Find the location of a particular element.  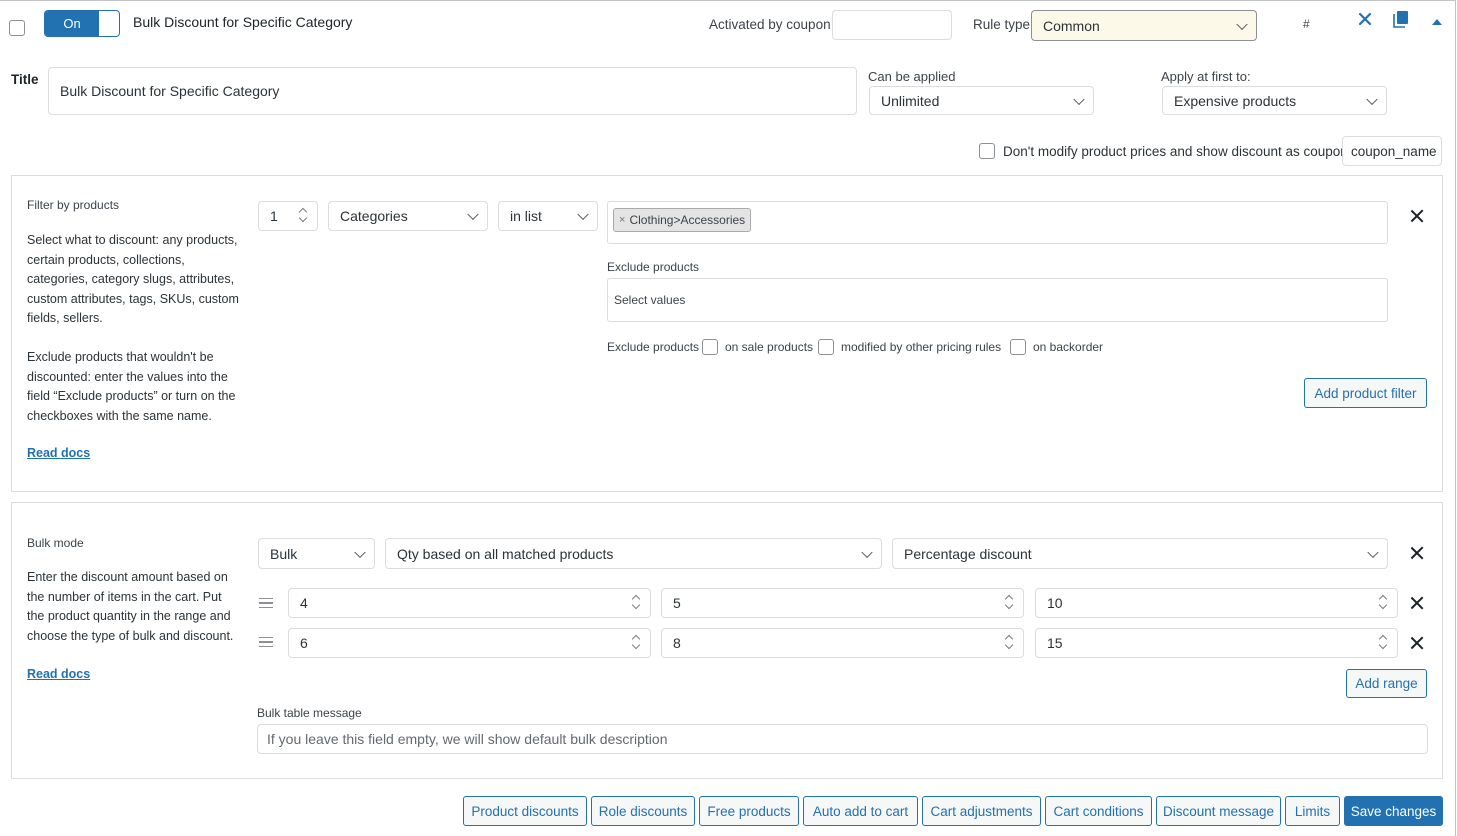

save-changes-button: Save changes is located at coordinates (1393, 811).